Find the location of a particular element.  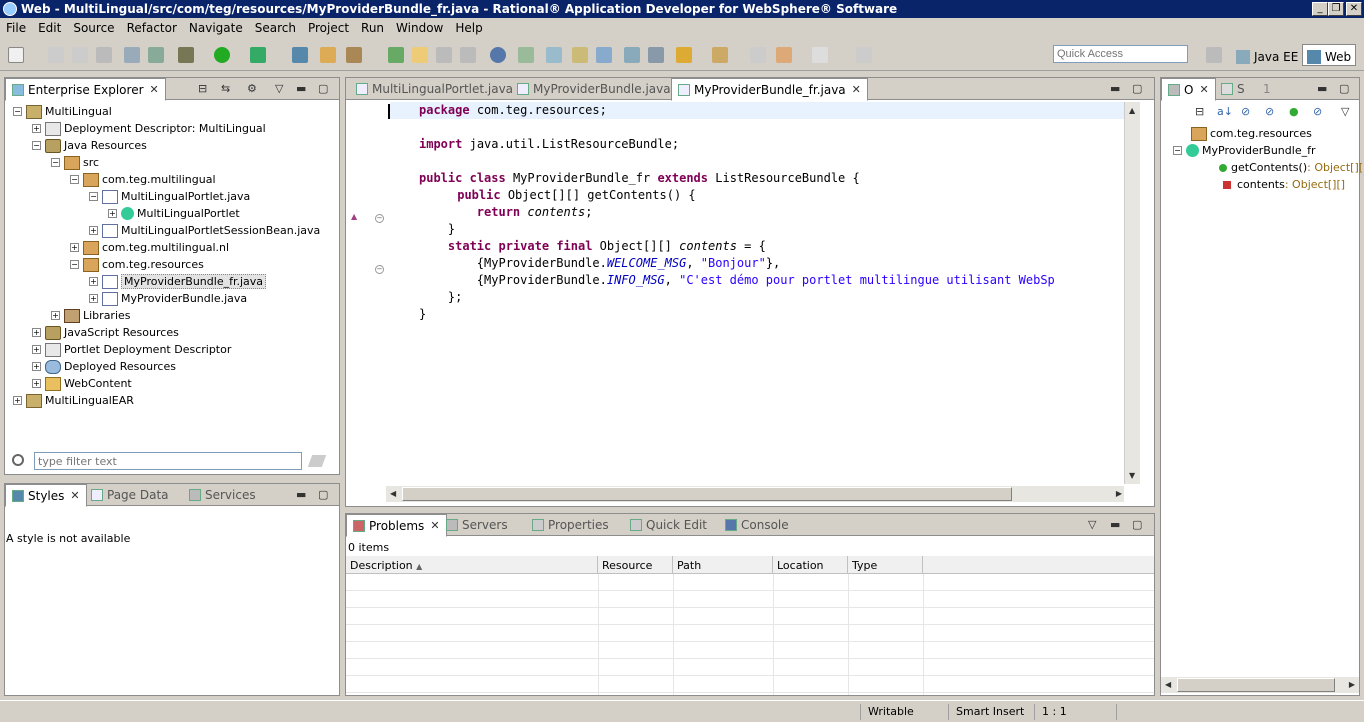

column-path: Path is located at coordinates (723, 565).